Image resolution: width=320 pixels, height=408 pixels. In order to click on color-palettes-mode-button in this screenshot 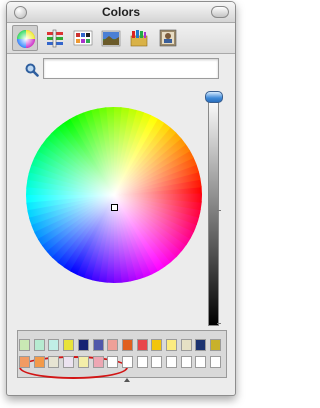, I will do `click(83, 38)`.